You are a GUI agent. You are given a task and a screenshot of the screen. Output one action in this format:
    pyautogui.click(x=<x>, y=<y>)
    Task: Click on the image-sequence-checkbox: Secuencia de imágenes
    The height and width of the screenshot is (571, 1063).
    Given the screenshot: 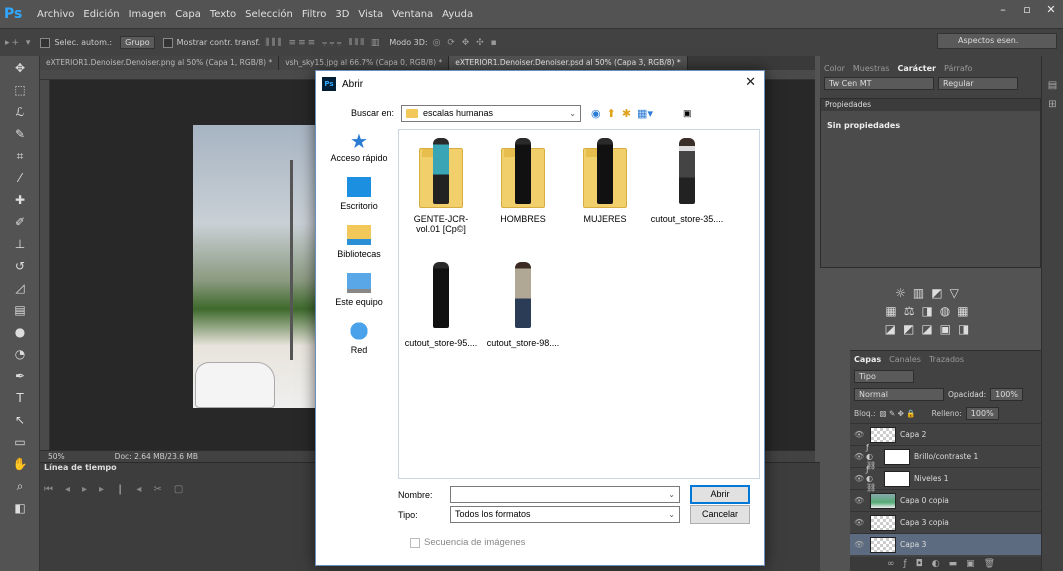 What is the action you would take?
    pyautogui.click(x=467, y=542)
    